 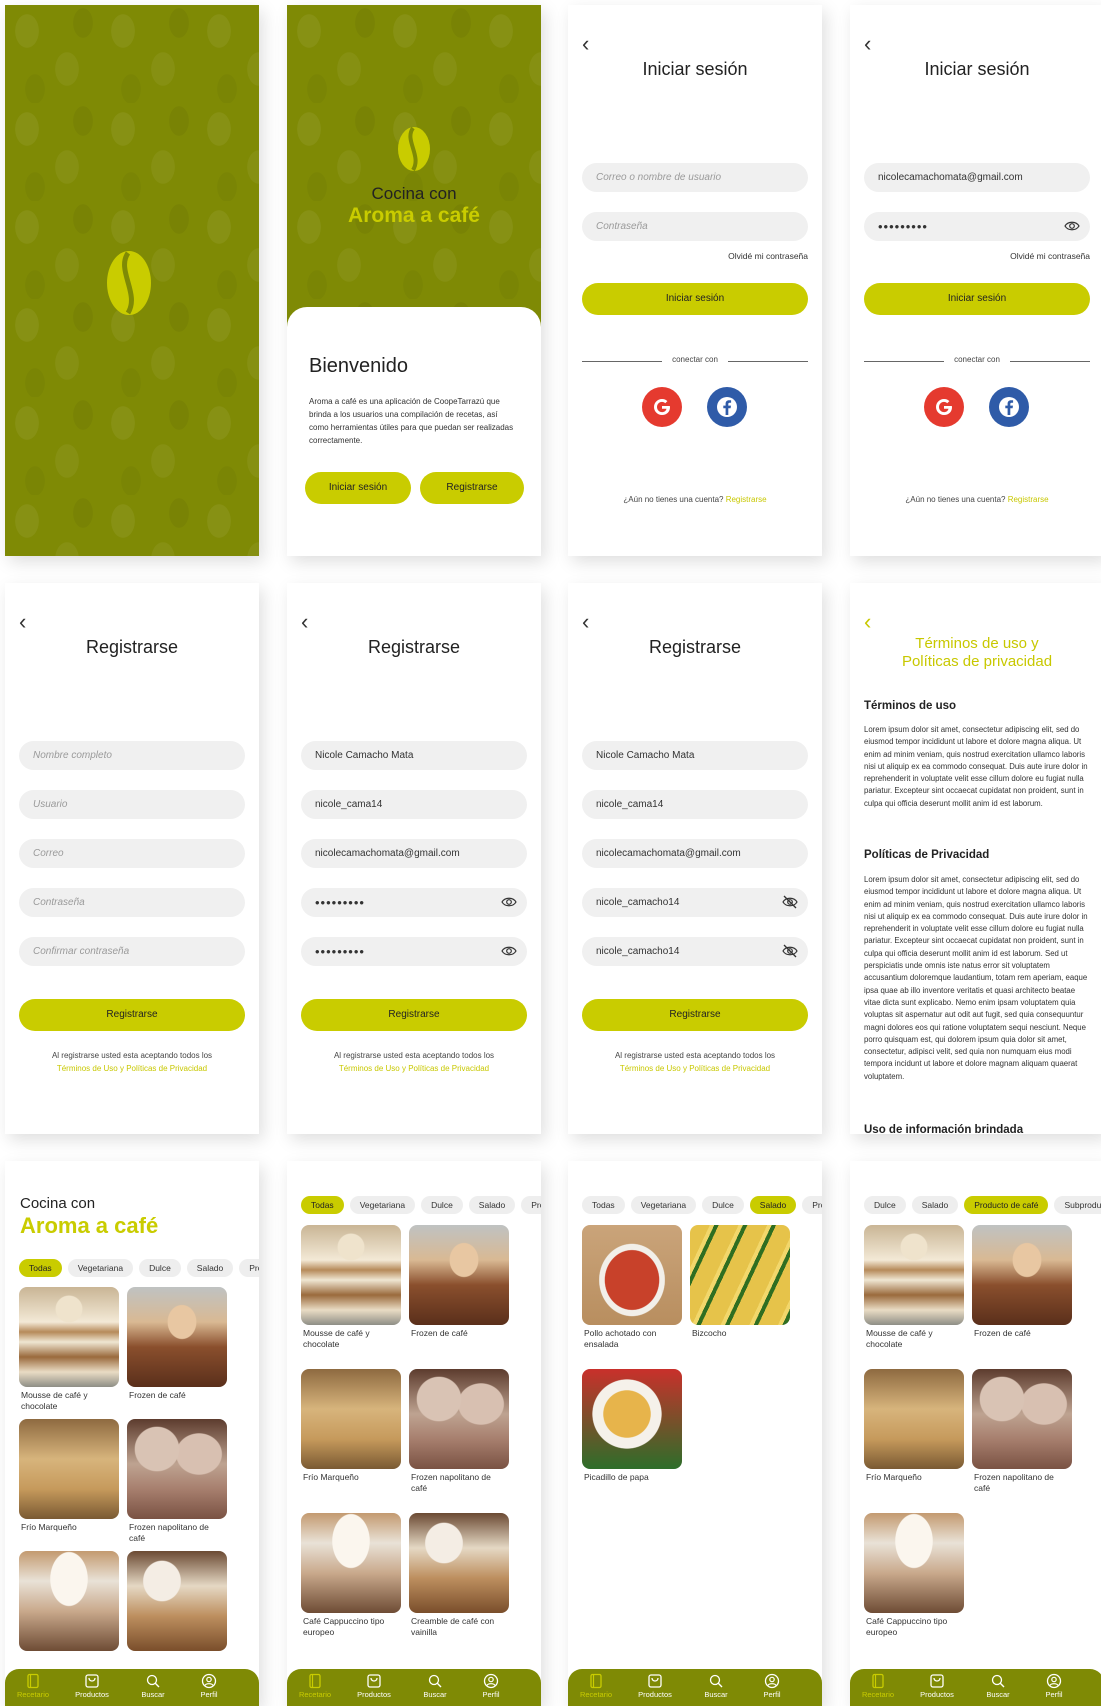 What do you see at coordinates (632, 1426) in the screenshot?
I see `recipe-card: Picadillo de papa` at bounding box center [632, 1426].